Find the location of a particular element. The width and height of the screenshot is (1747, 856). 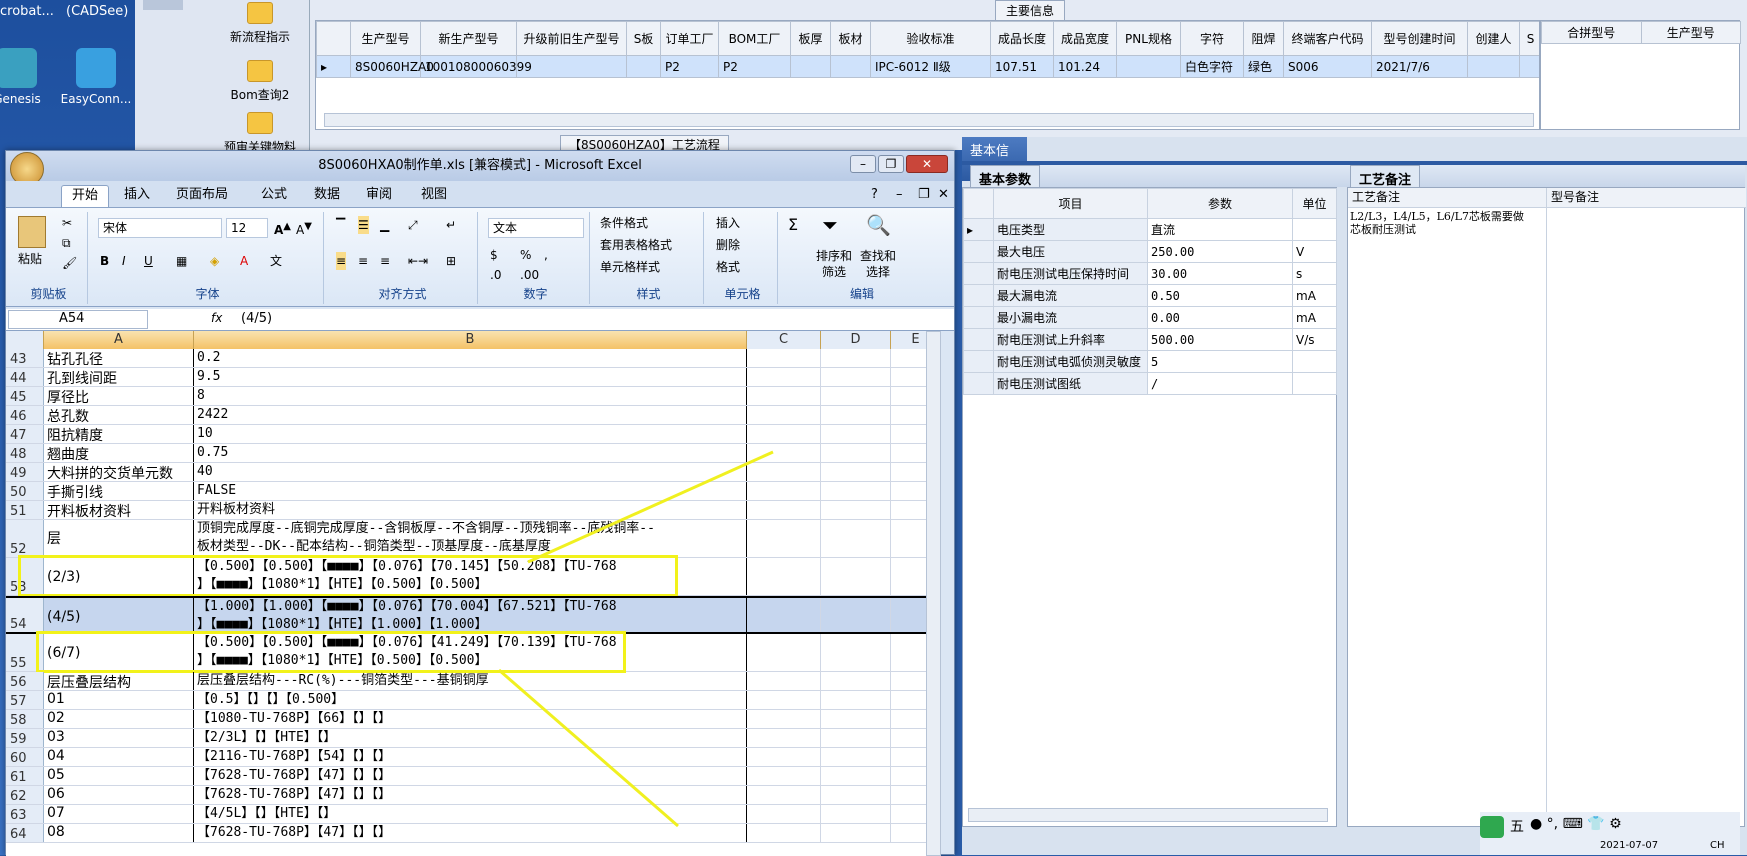

cell-a: 总孔数 is located at coordinates (119, 415).